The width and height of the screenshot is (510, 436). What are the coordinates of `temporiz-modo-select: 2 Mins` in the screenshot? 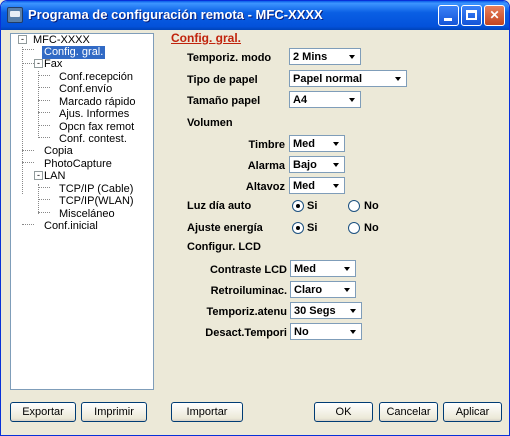 It's located at (325, 56).